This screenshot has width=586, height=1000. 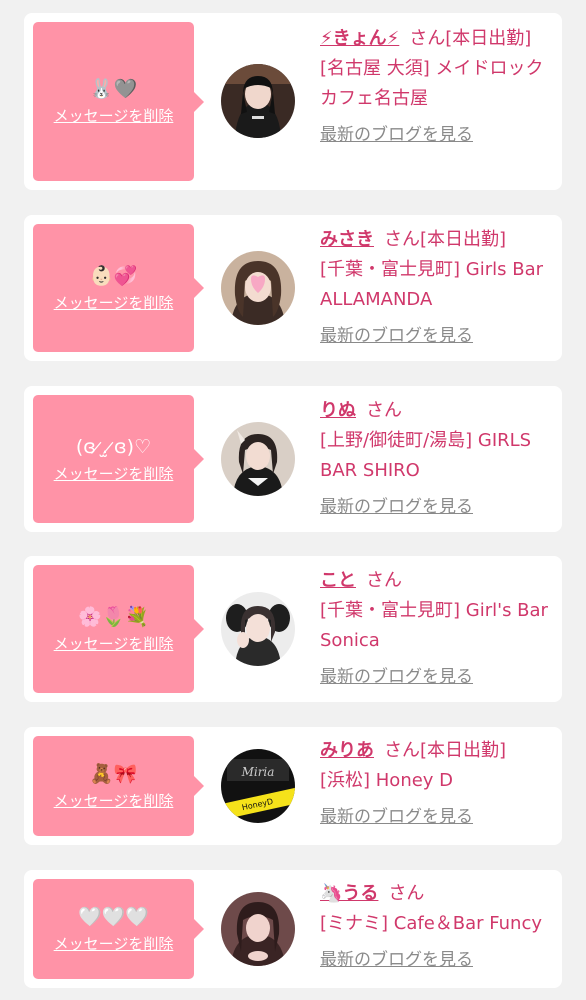 What do you see at coordinates (338, 410) in the screenshot?
I see `cast-name-link: りぬ` at bounding box center [338, 410].